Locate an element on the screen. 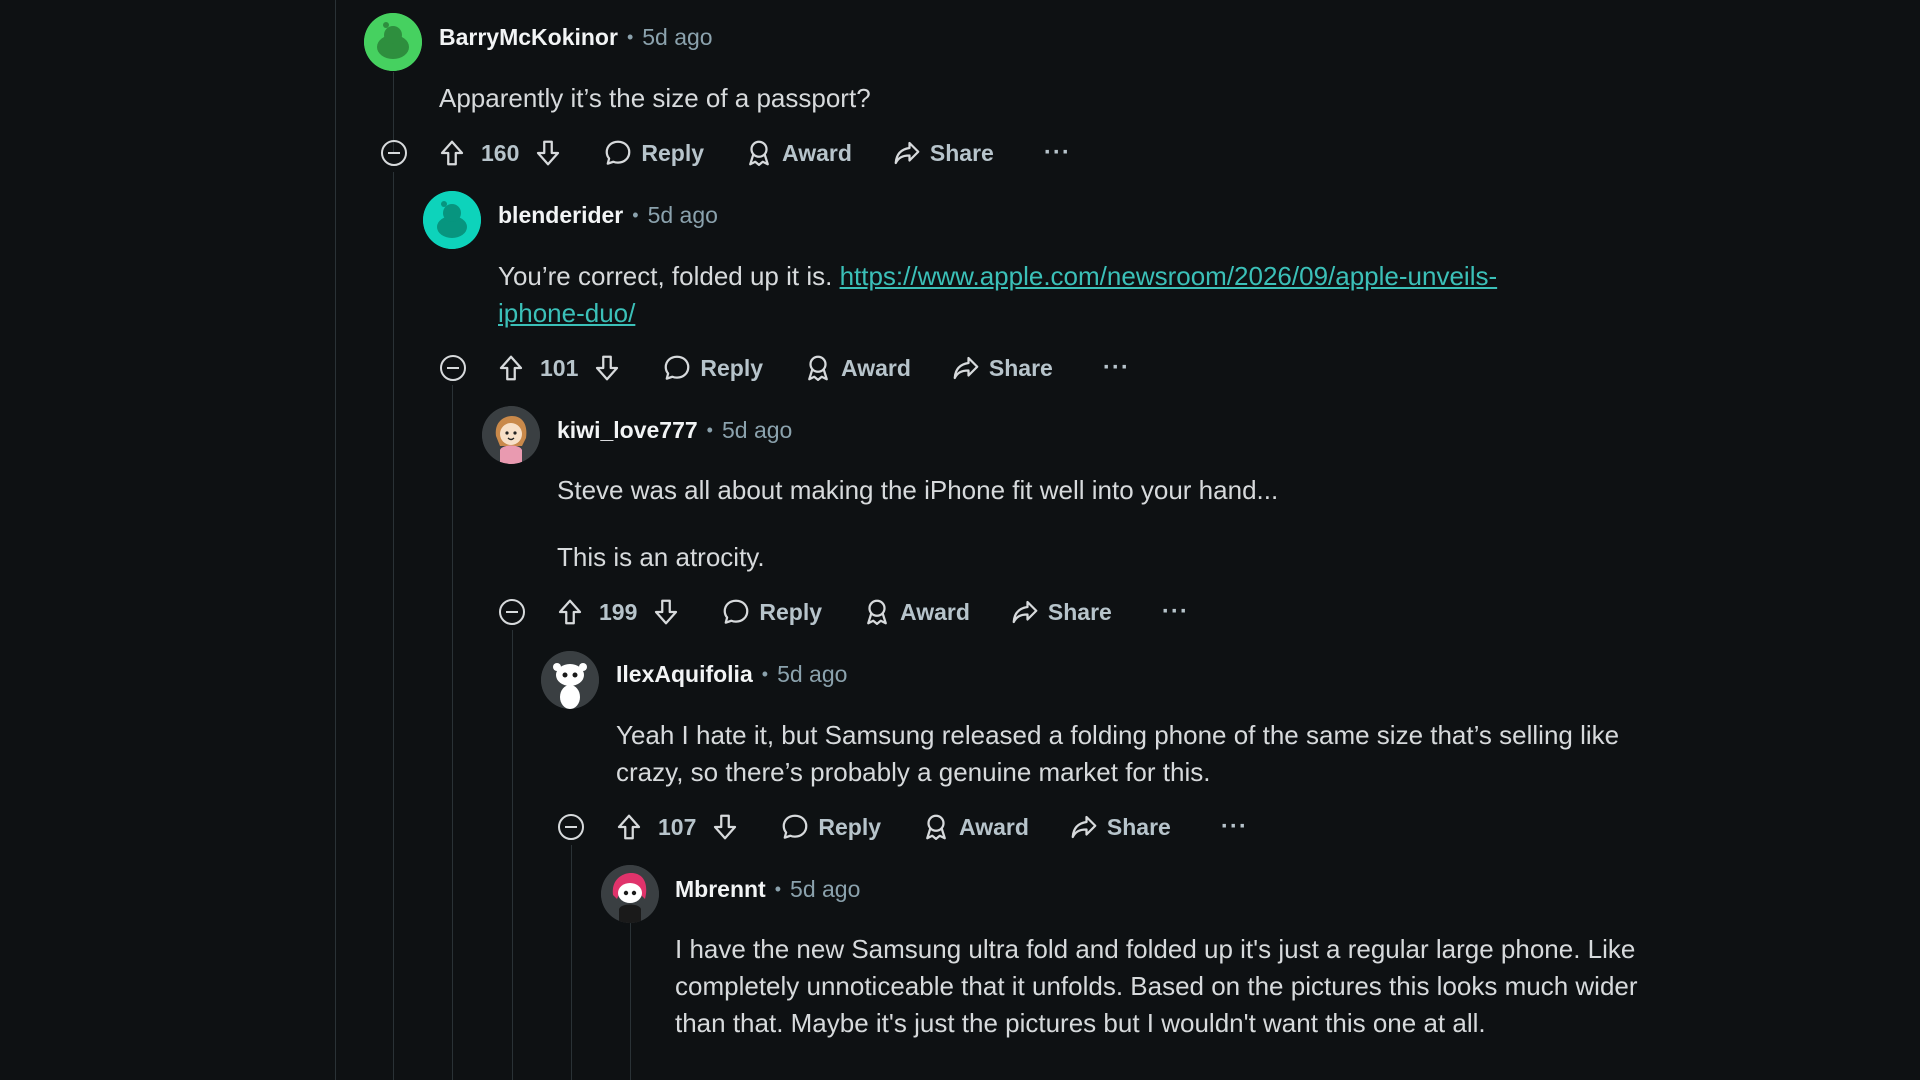 The width and height of the screenshot is (1920, 1080). vote-score: 107 is located at coordinates (677, 826).